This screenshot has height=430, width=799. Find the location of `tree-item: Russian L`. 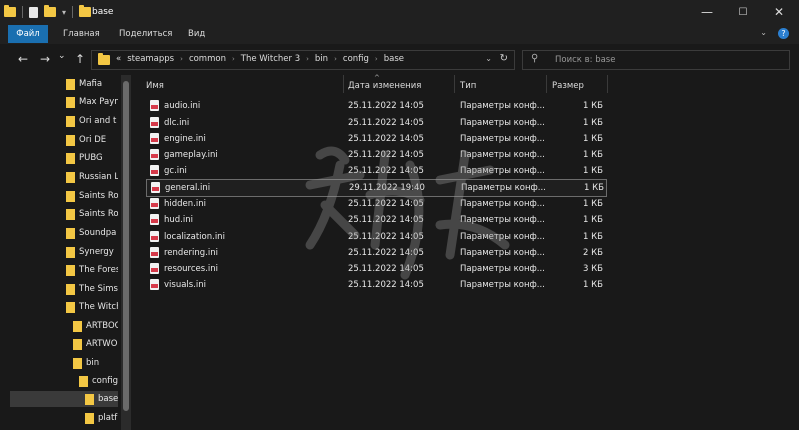

tree-item: Russian L is located at coordinates (92, 177).